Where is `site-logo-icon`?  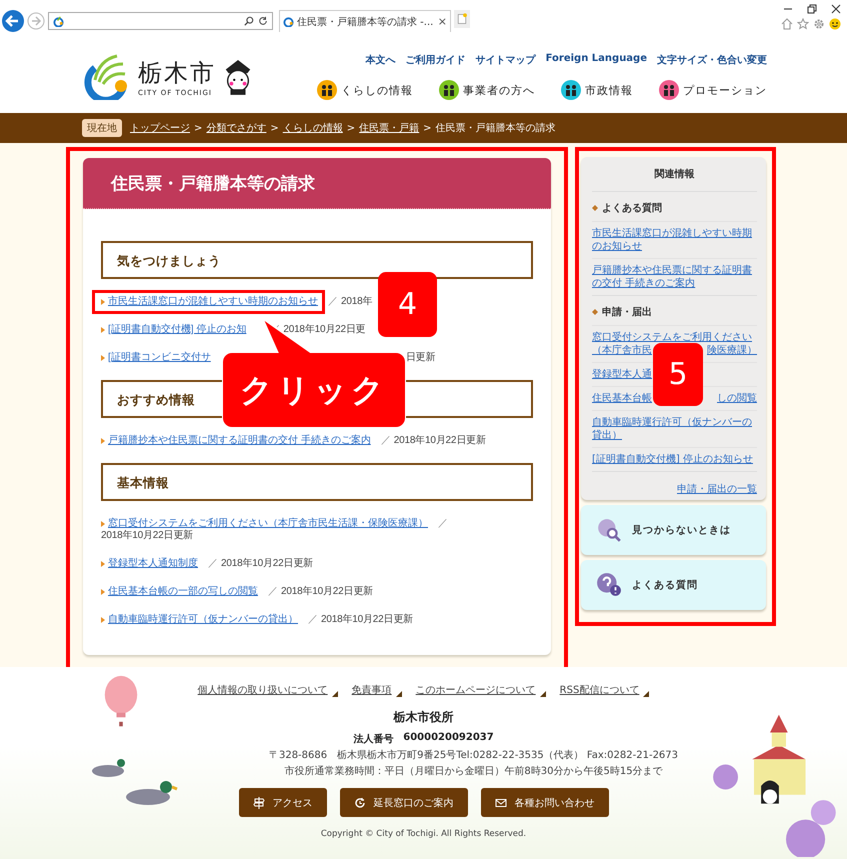 site-logo-icon is located at coordinates (58, 21).